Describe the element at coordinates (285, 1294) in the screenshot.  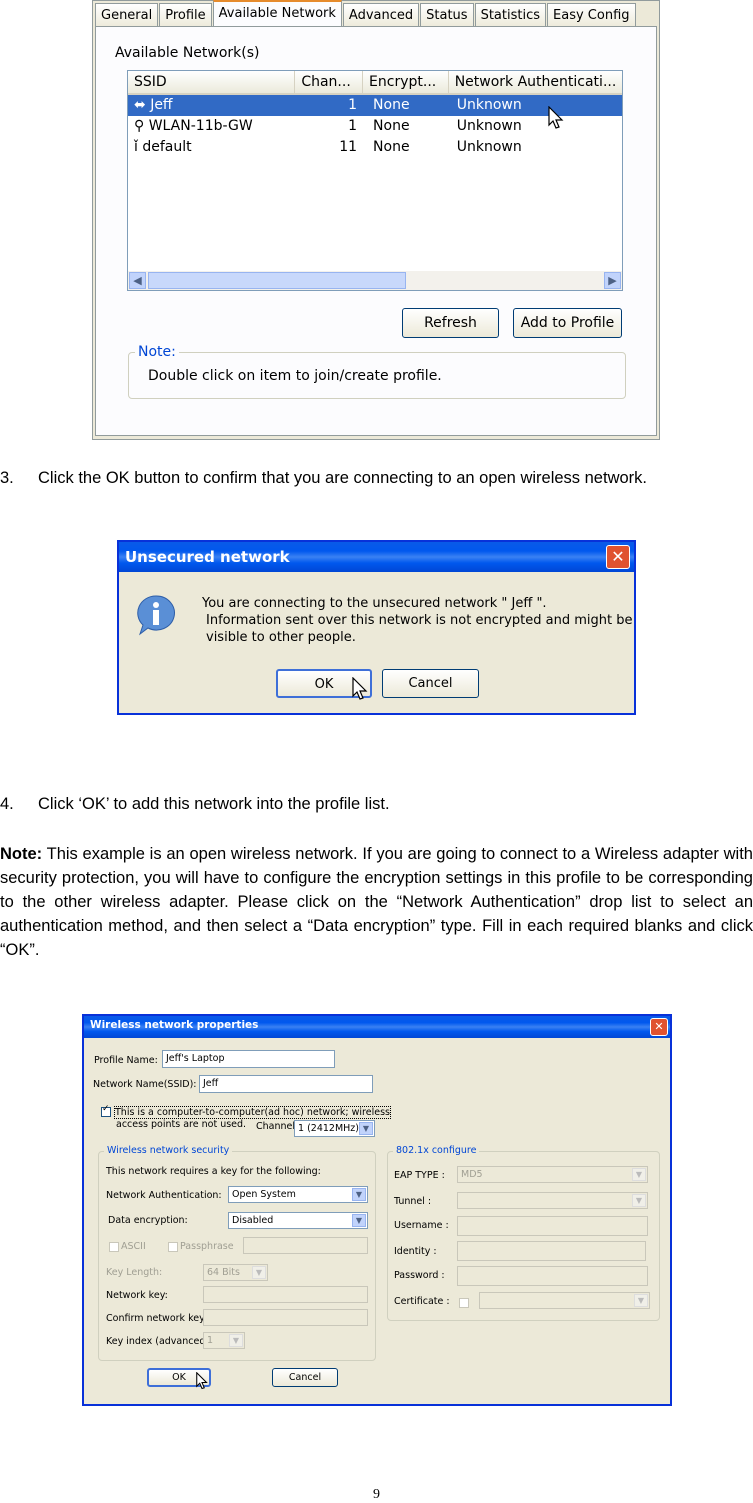
I see `network-key-field` at that location.